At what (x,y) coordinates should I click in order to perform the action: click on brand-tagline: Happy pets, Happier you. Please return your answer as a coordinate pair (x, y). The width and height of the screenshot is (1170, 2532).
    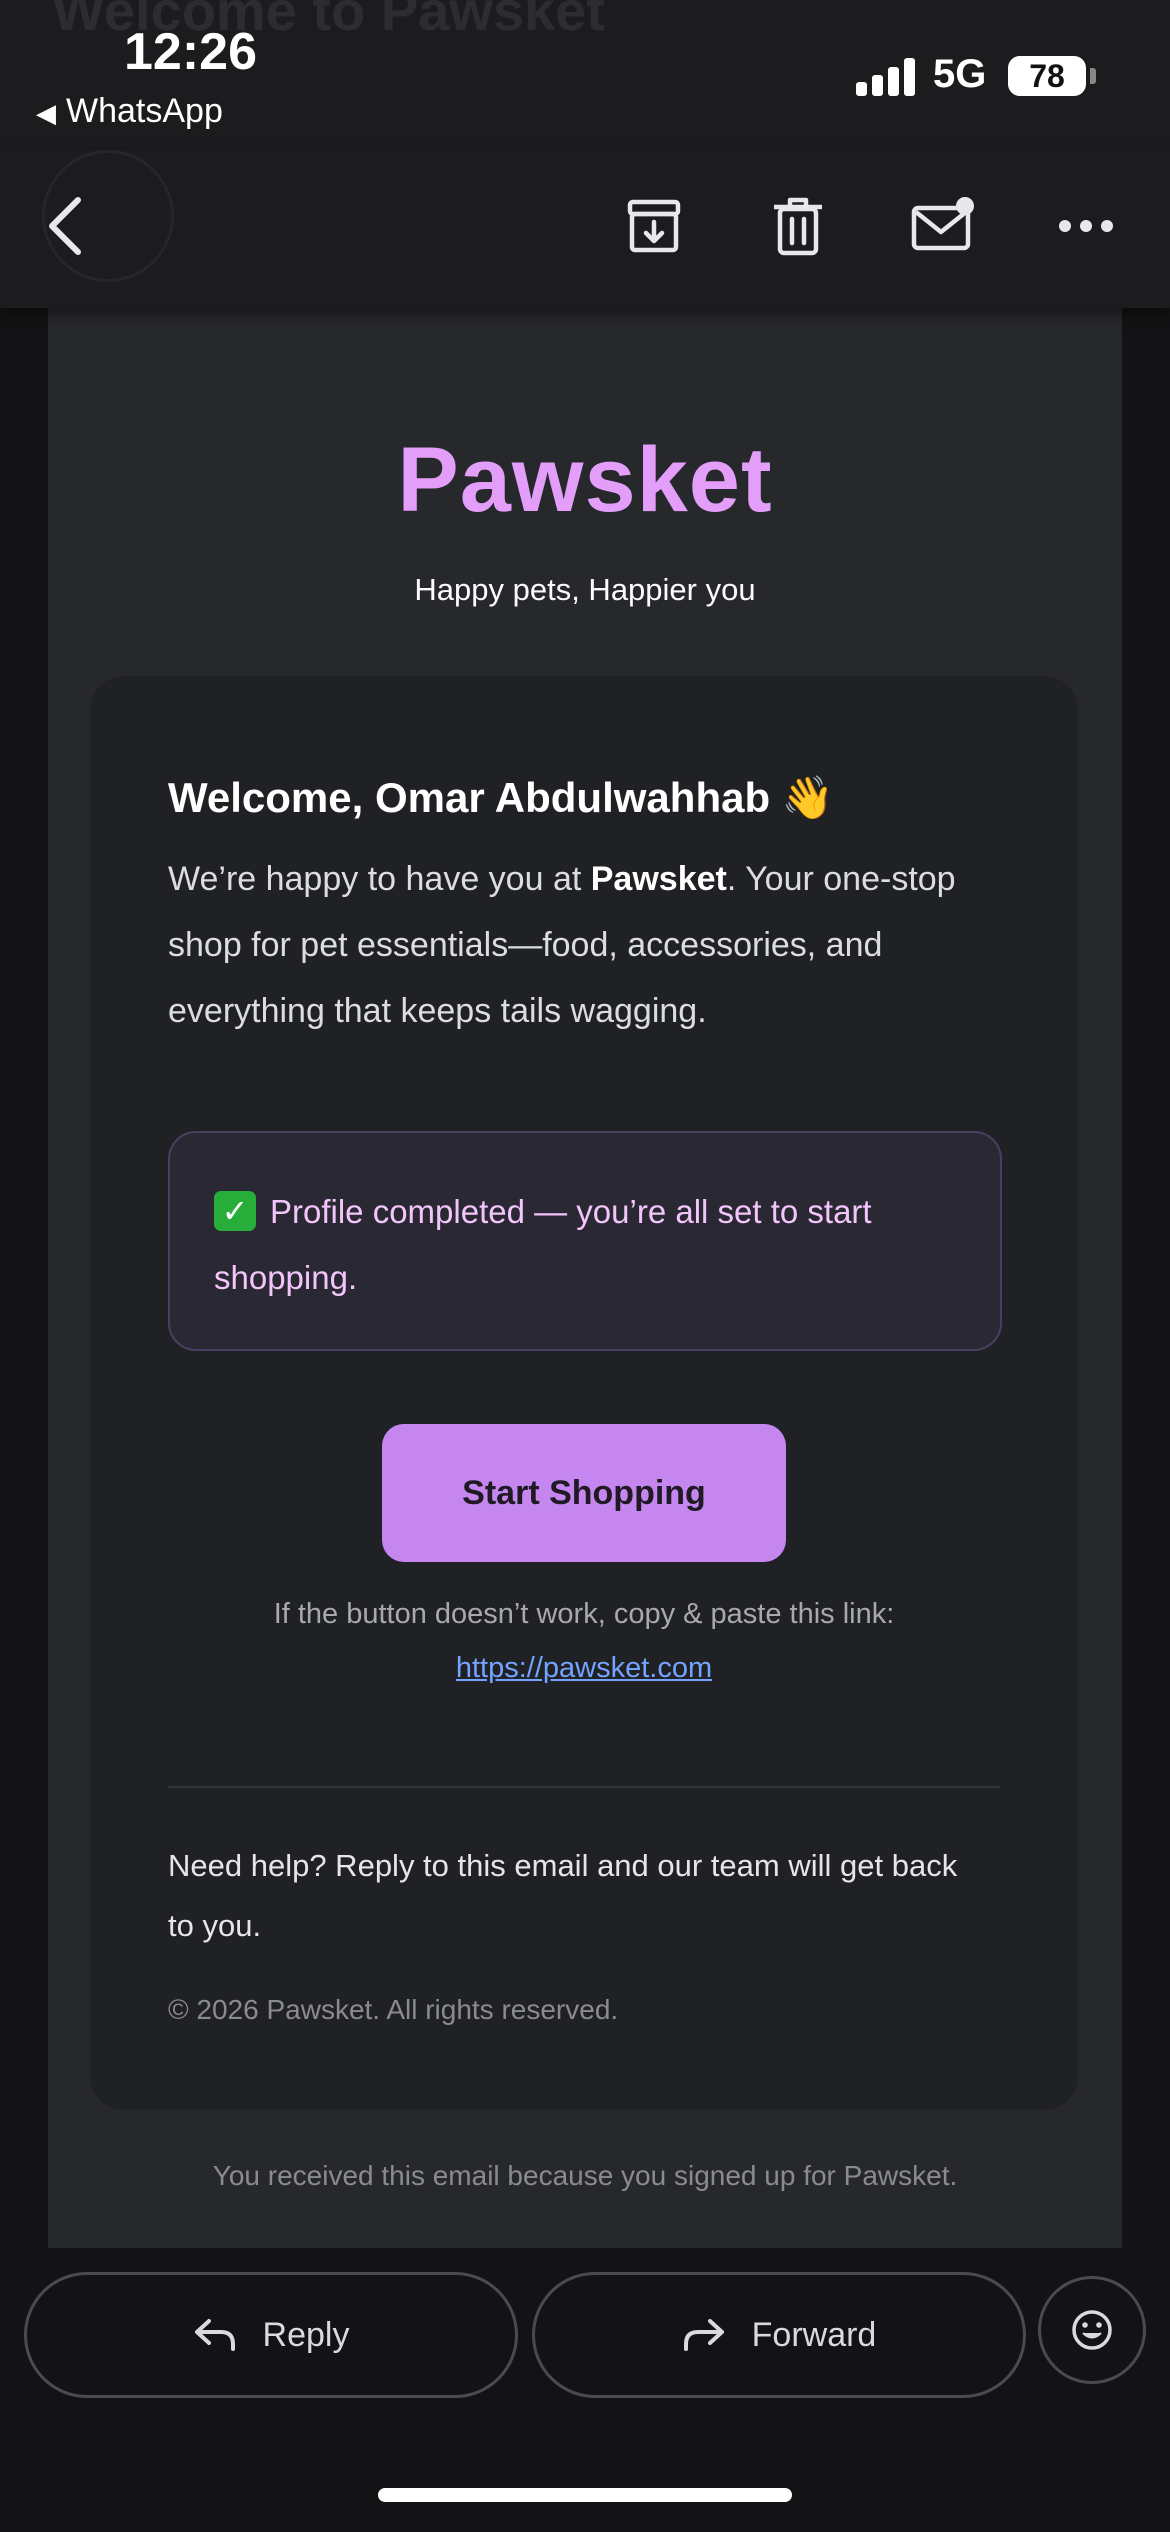
    Looking at the image, I should click on (585, 589).